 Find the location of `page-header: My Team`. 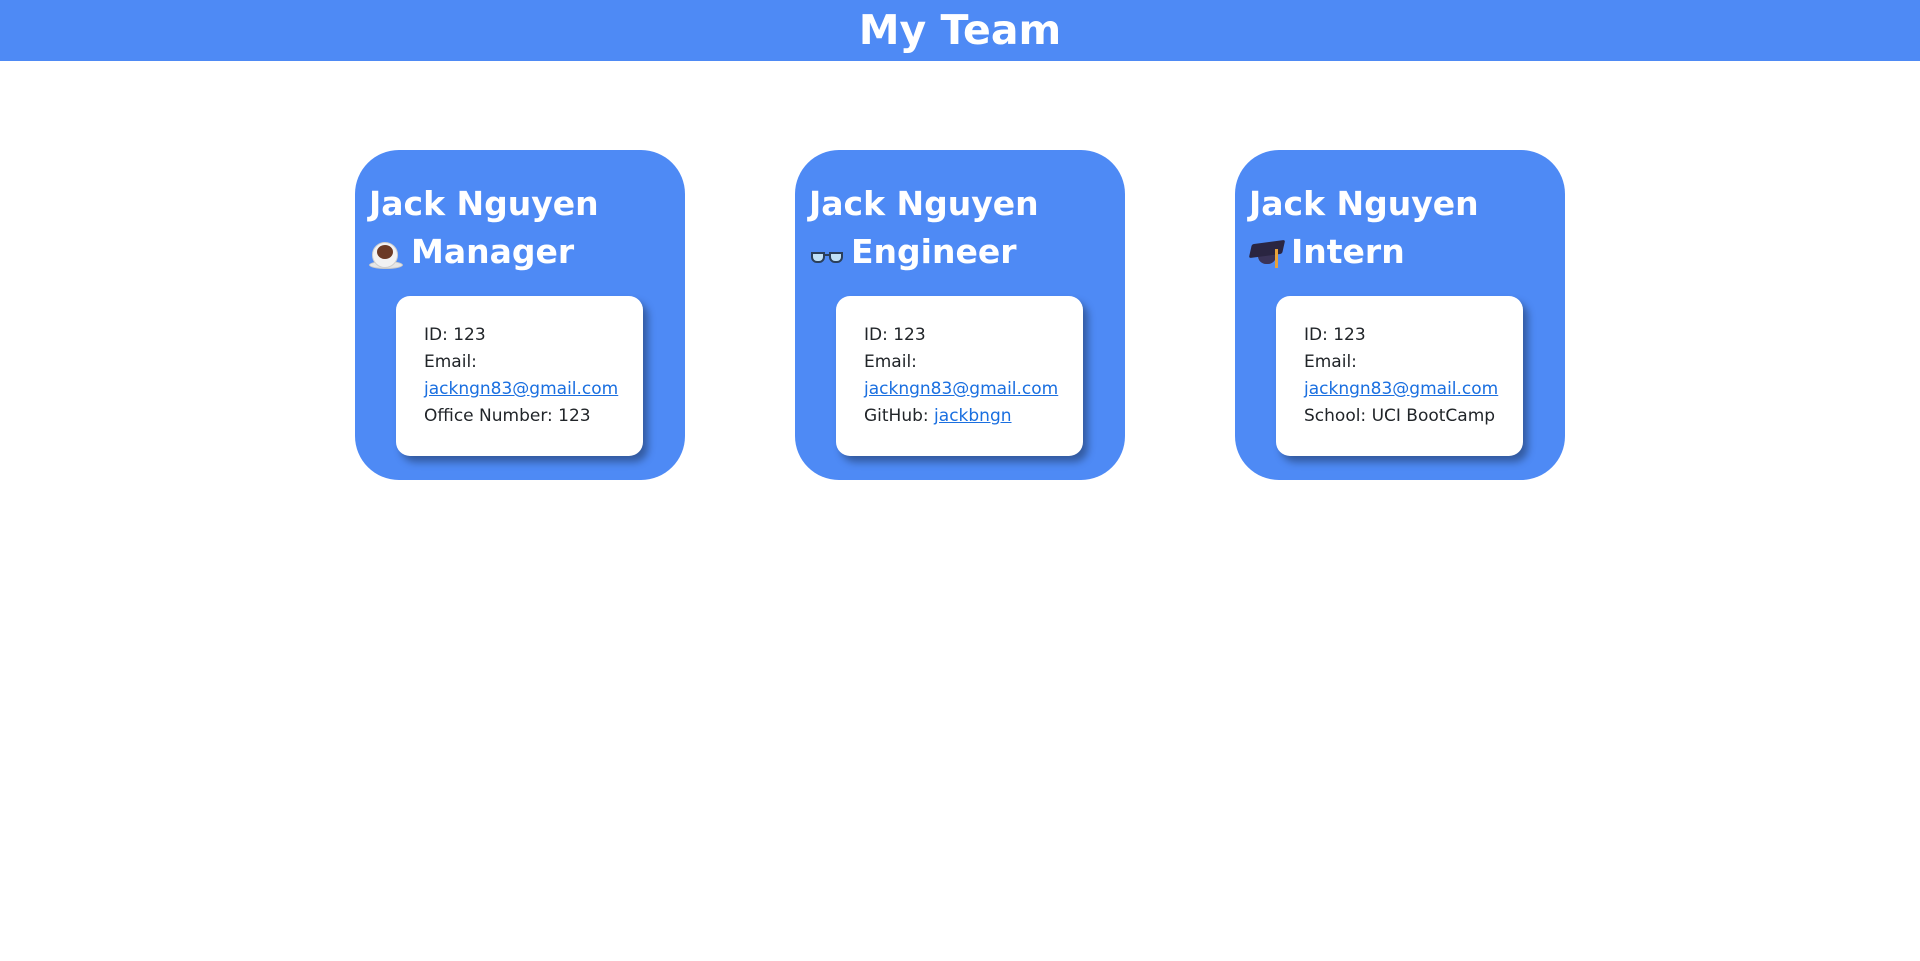

page-header: My Team is located at coordinates (960, 30).